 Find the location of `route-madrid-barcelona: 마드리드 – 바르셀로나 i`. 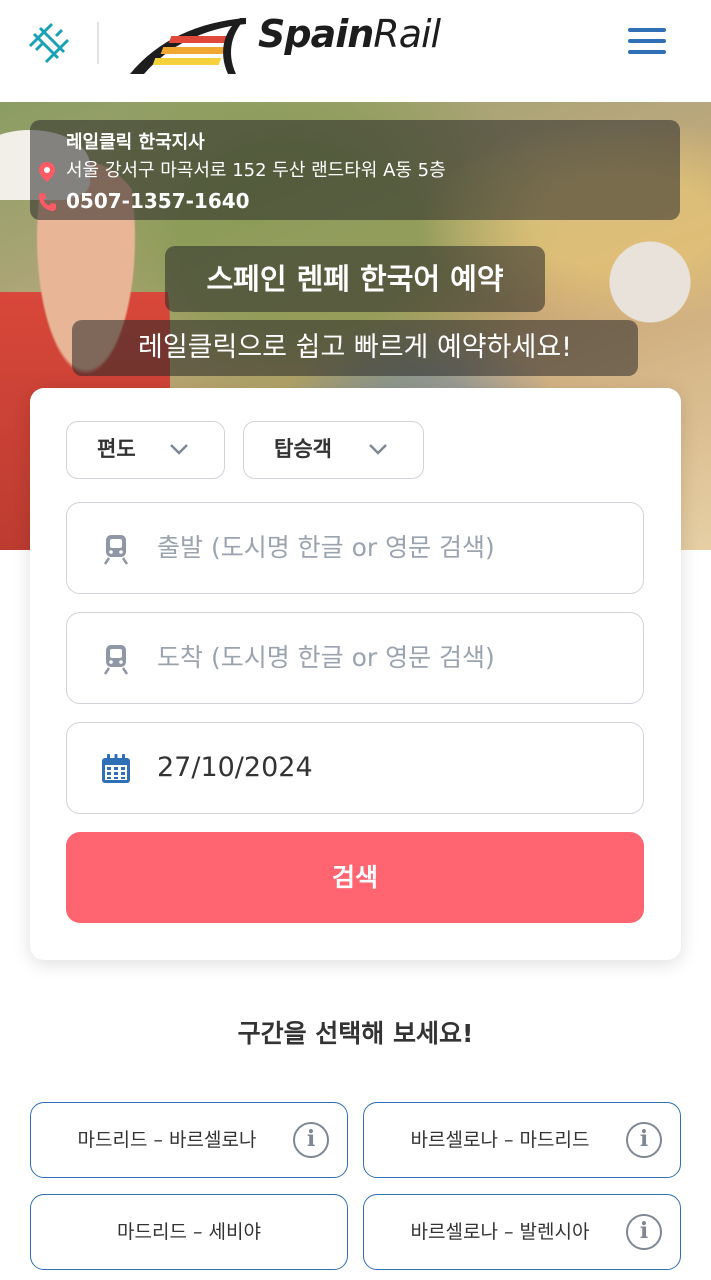

route-madrid-barcelona: 마드리드 – 바르셀로나 i is located at coordinates (189, 1140).